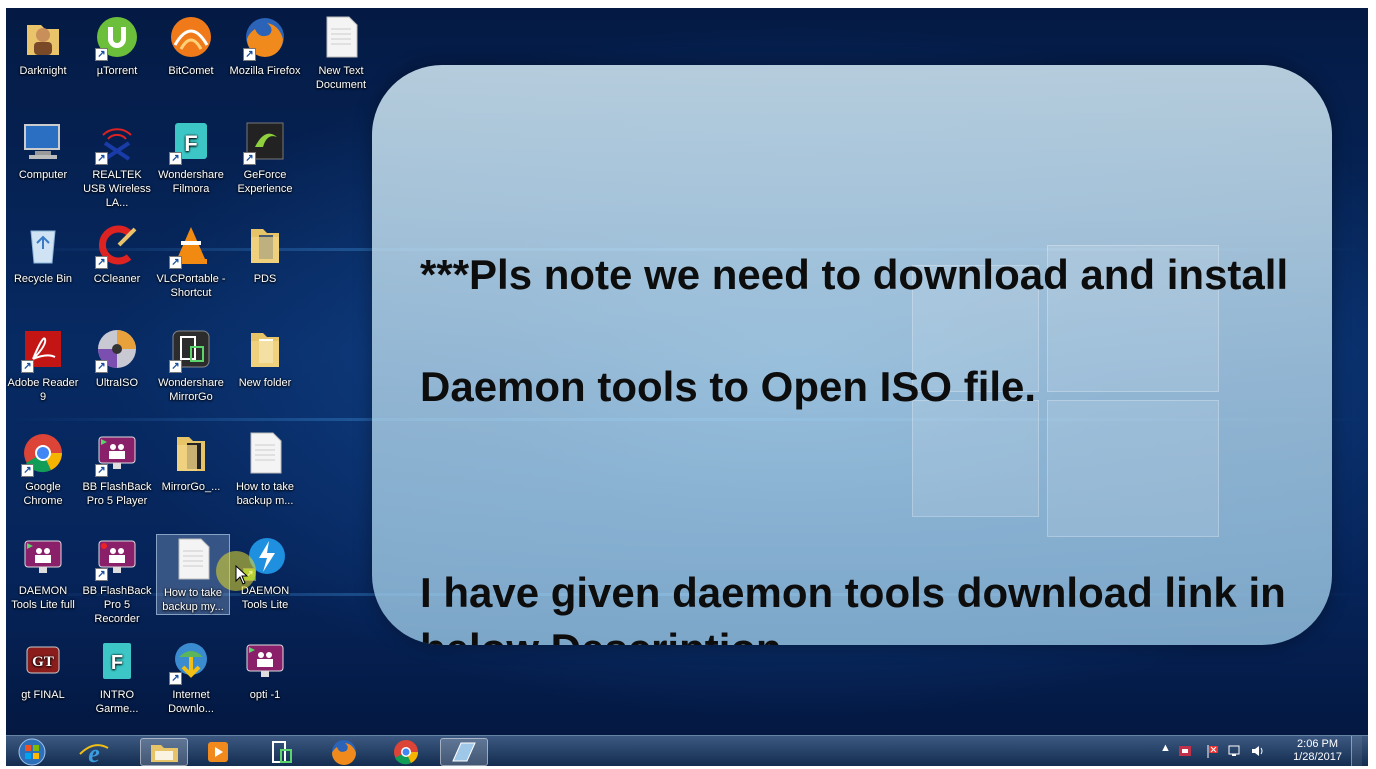  I want to click on icon-label: µTorrent, so click(117, 71).